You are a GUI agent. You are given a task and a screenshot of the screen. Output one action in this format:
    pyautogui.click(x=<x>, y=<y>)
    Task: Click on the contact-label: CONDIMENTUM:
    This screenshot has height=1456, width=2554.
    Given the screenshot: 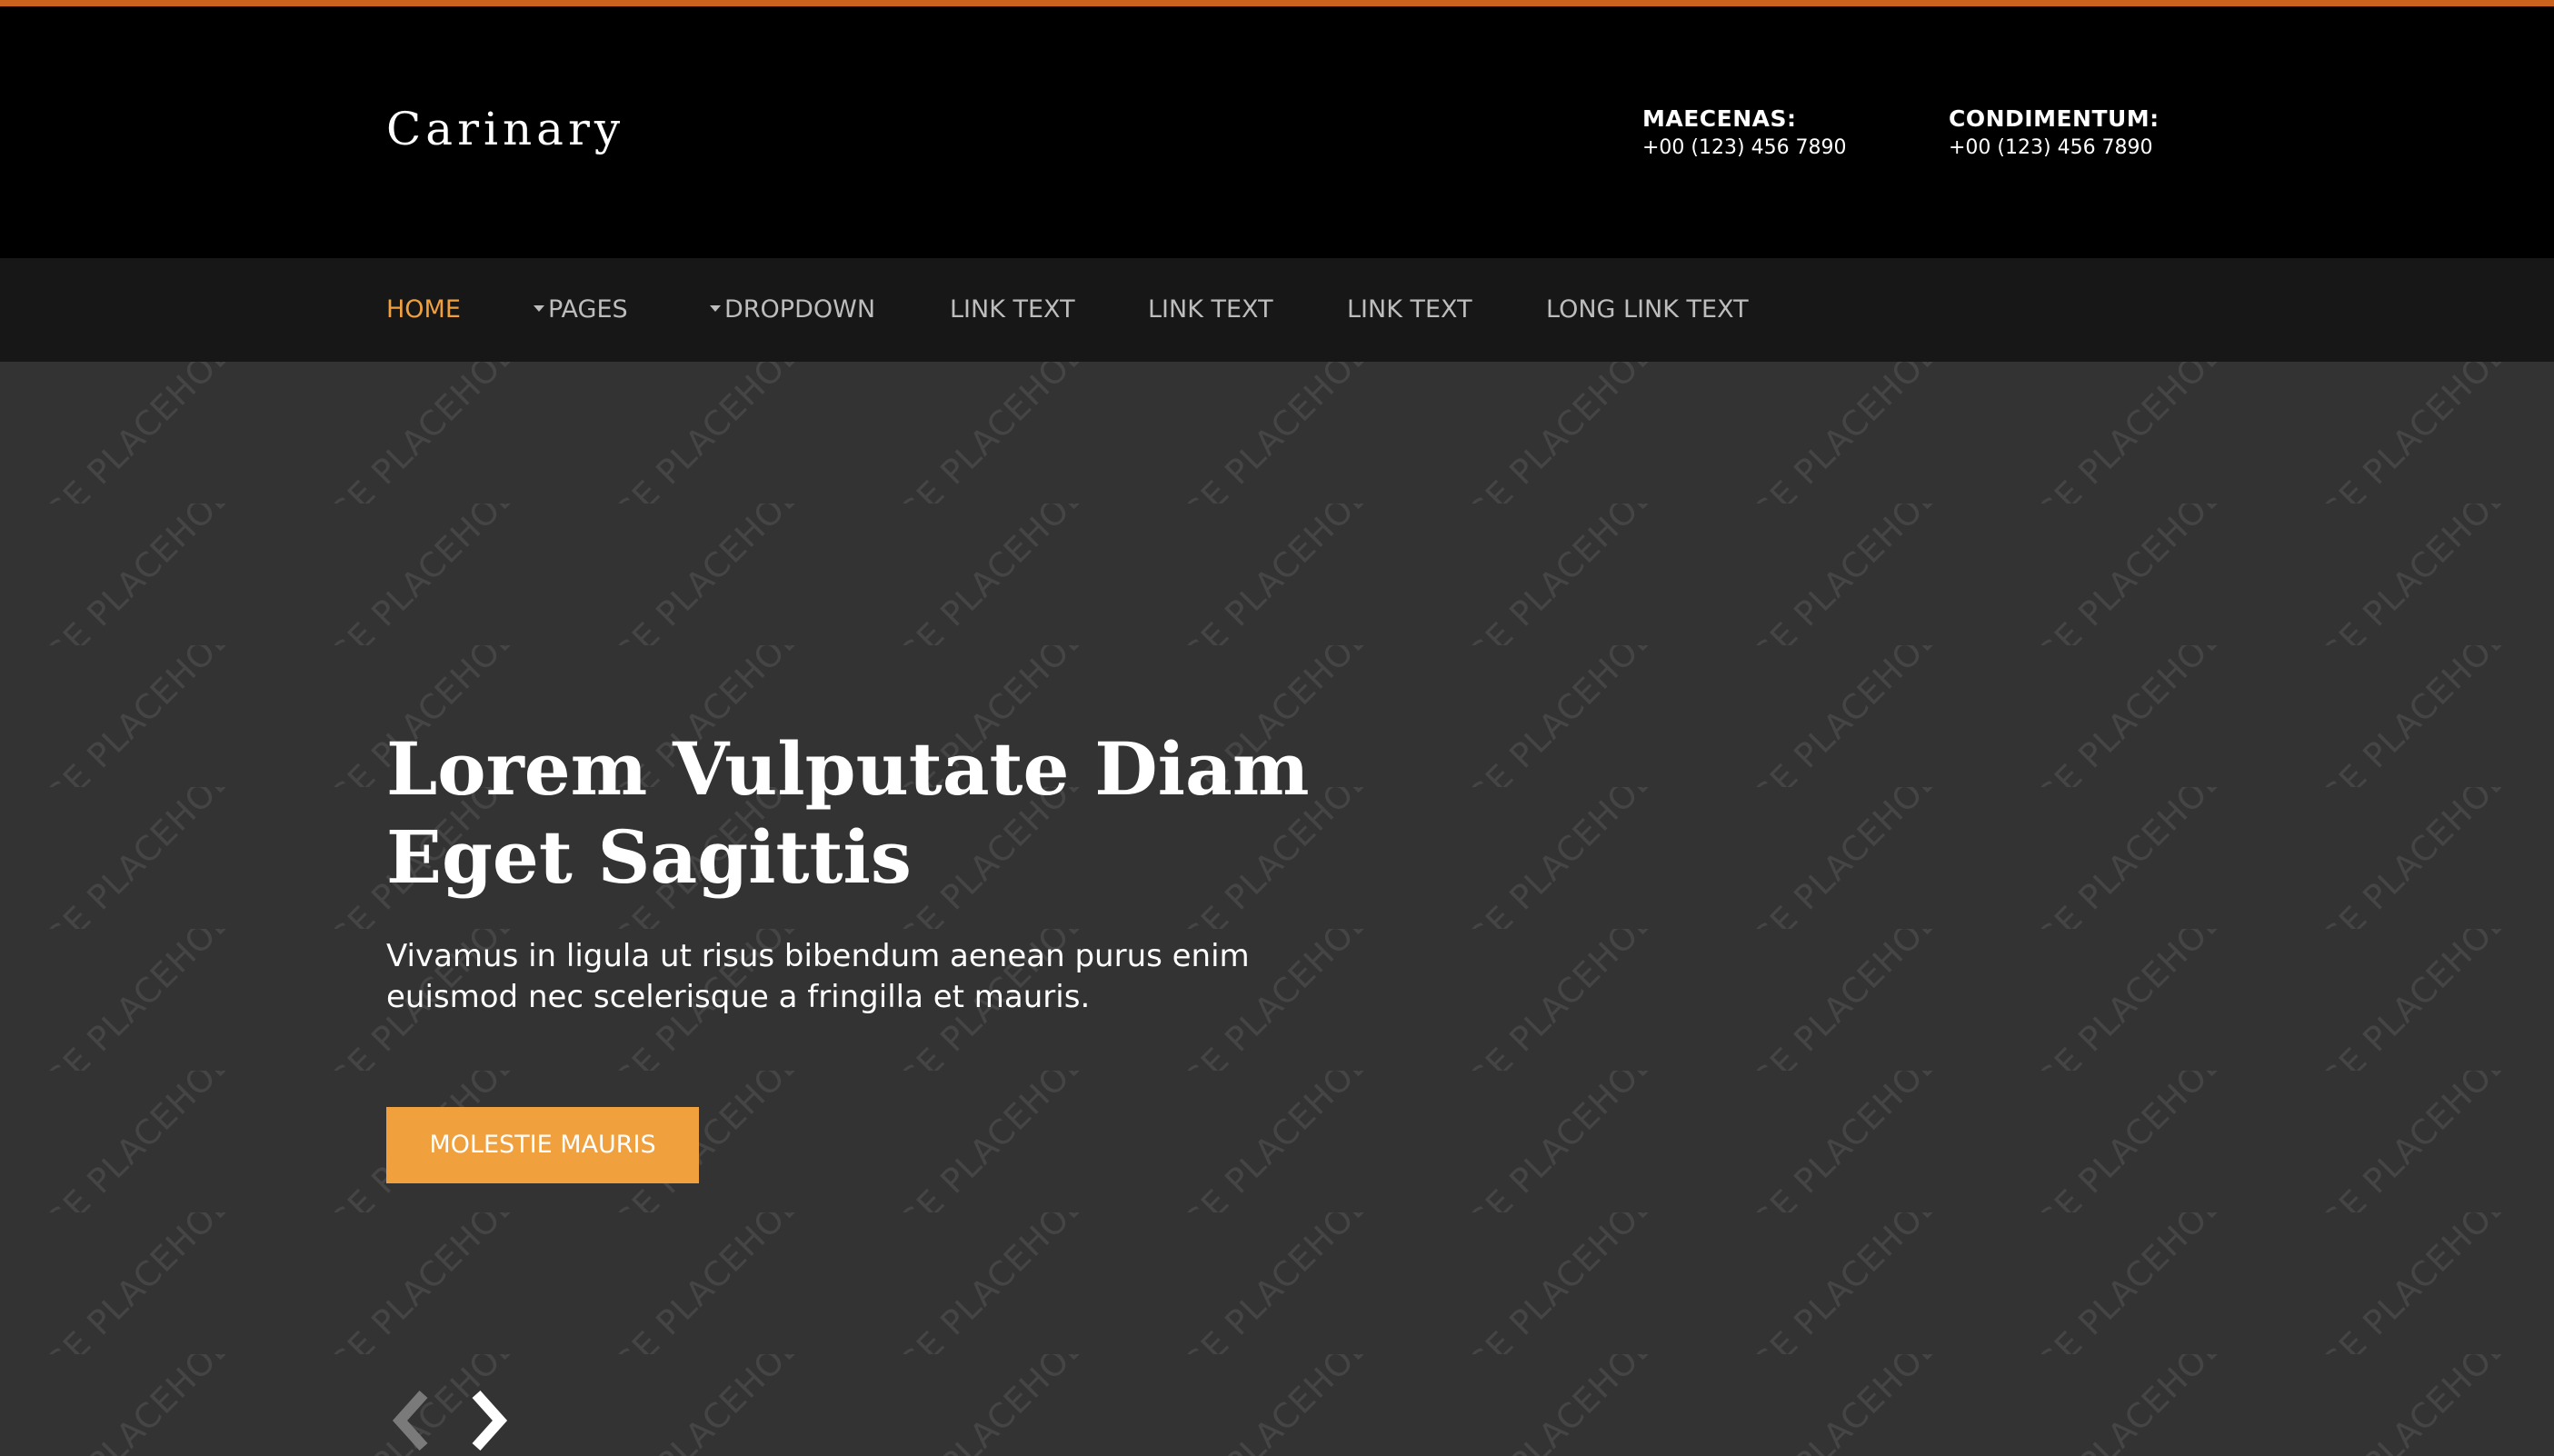 What is the action you would take?
    pyautogui.click(x=2054, y=118)
    